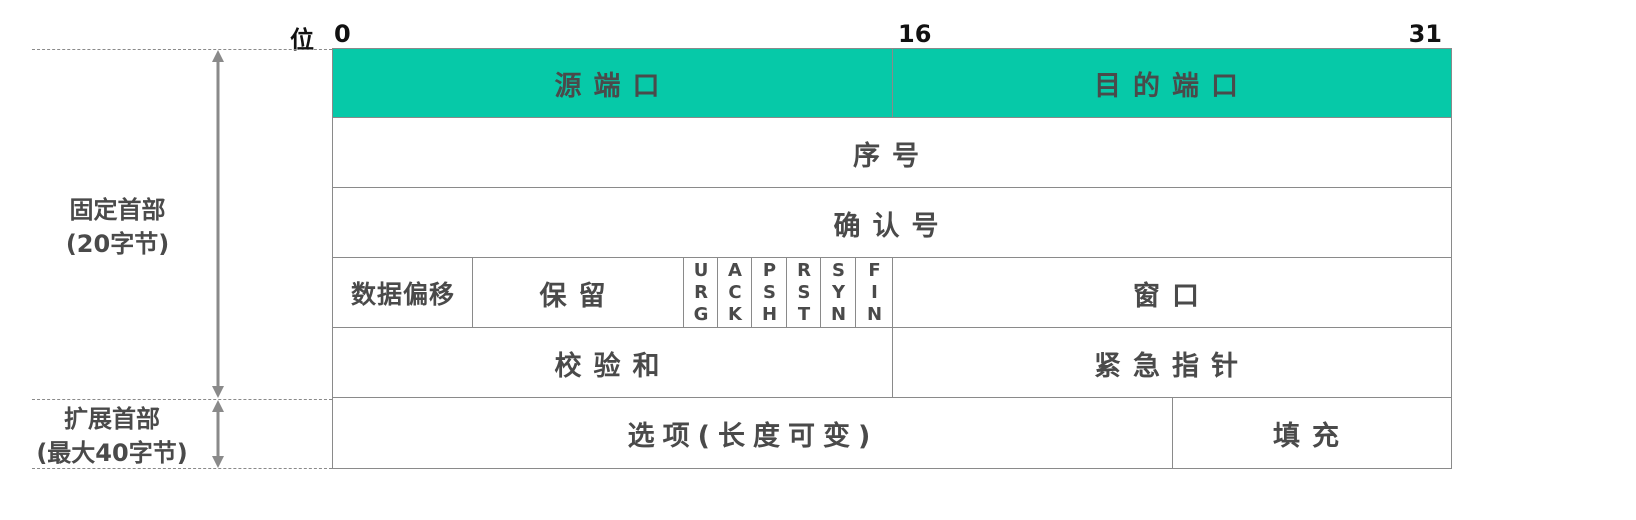  I want to click on flag-ack-char-3: K, so click(735, 314).